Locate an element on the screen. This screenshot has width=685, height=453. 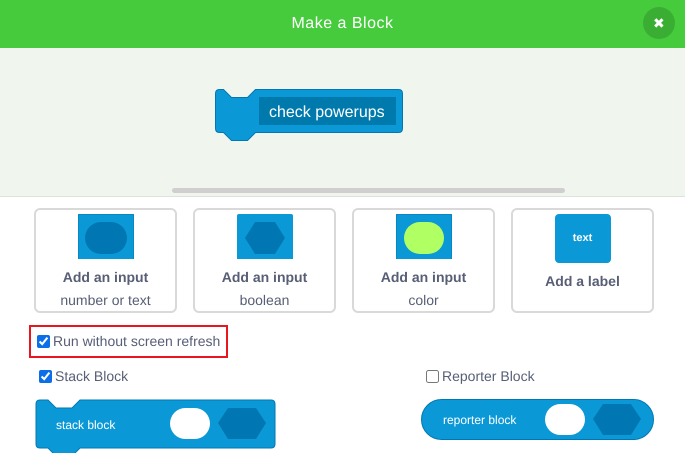
card-subtitle: color is located at coordinates (423, 300).